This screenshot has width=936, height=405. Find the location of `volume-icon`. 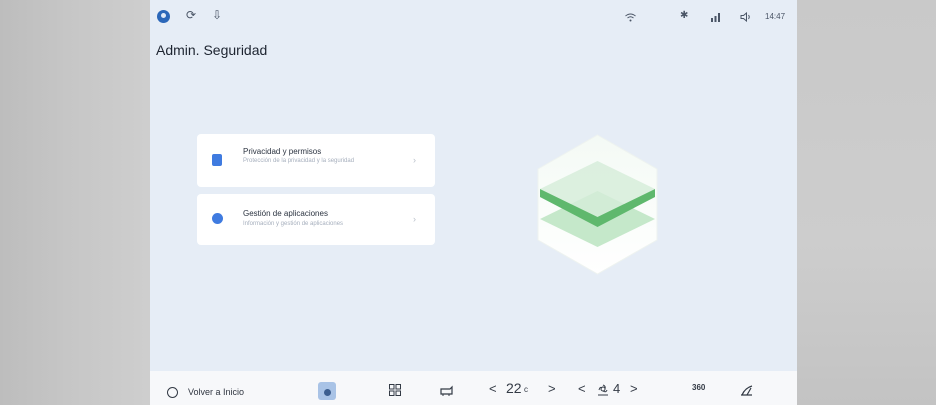

volume-icon is located at coordinates (745, 17).